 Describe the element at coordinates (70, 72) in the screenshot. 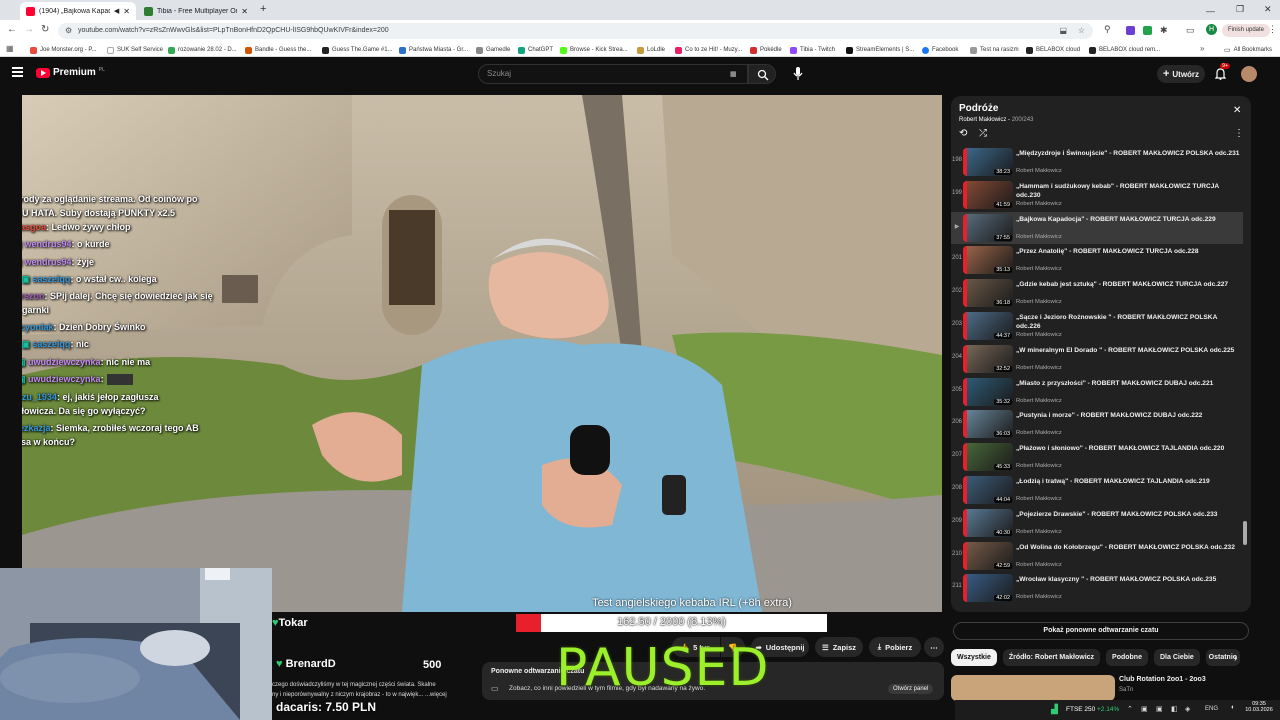

I see `youtube-logo: Premium PL` at that location.